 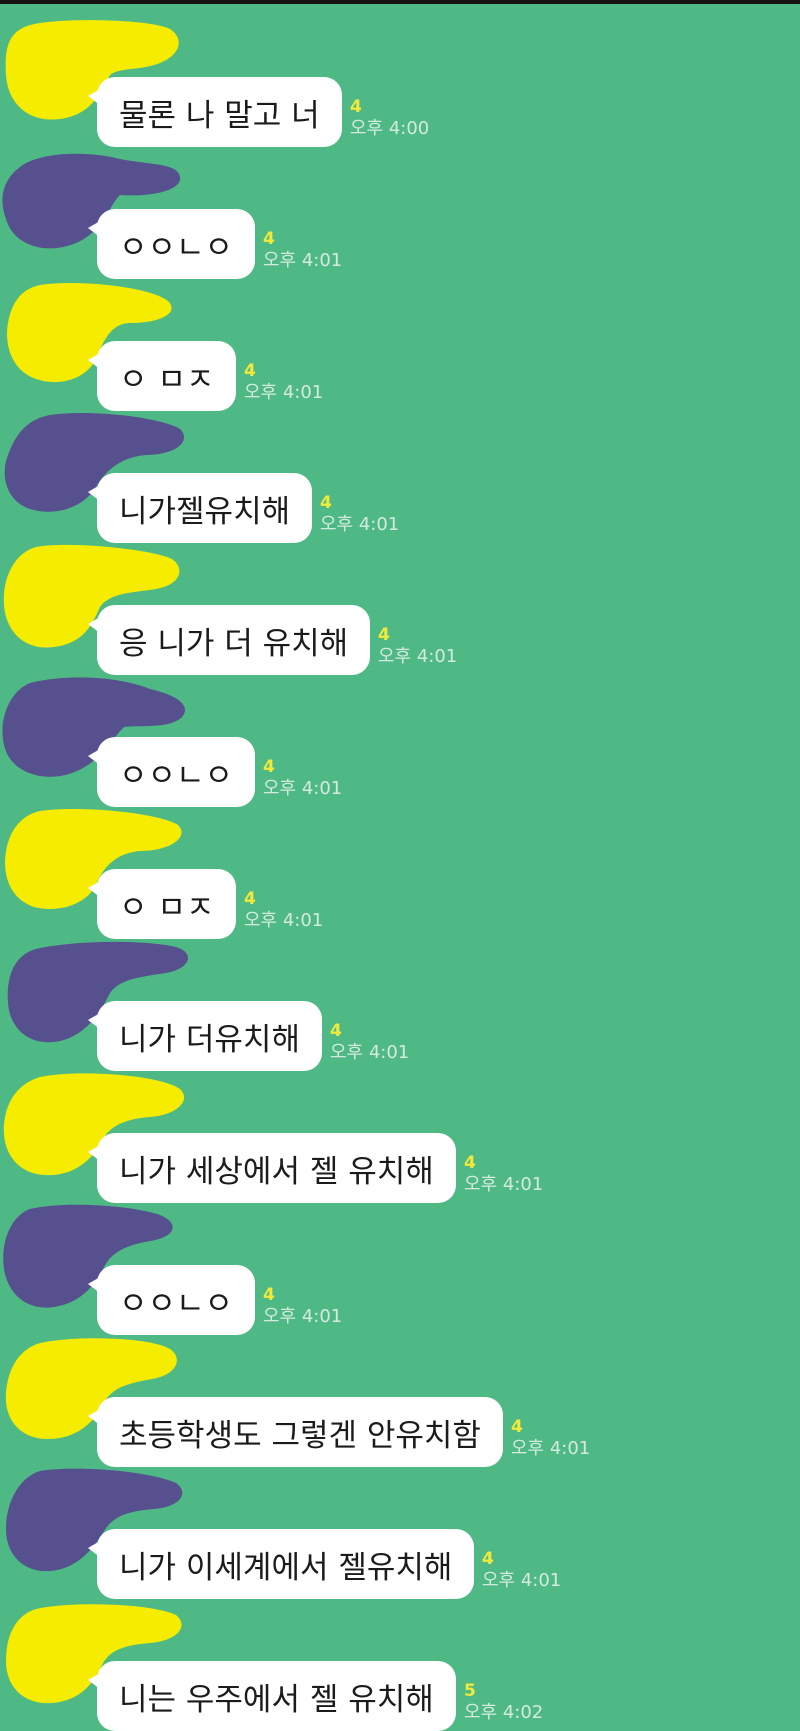 I want to click on message-meta: 5 오후 4:02, so click(x=503, y=1702).